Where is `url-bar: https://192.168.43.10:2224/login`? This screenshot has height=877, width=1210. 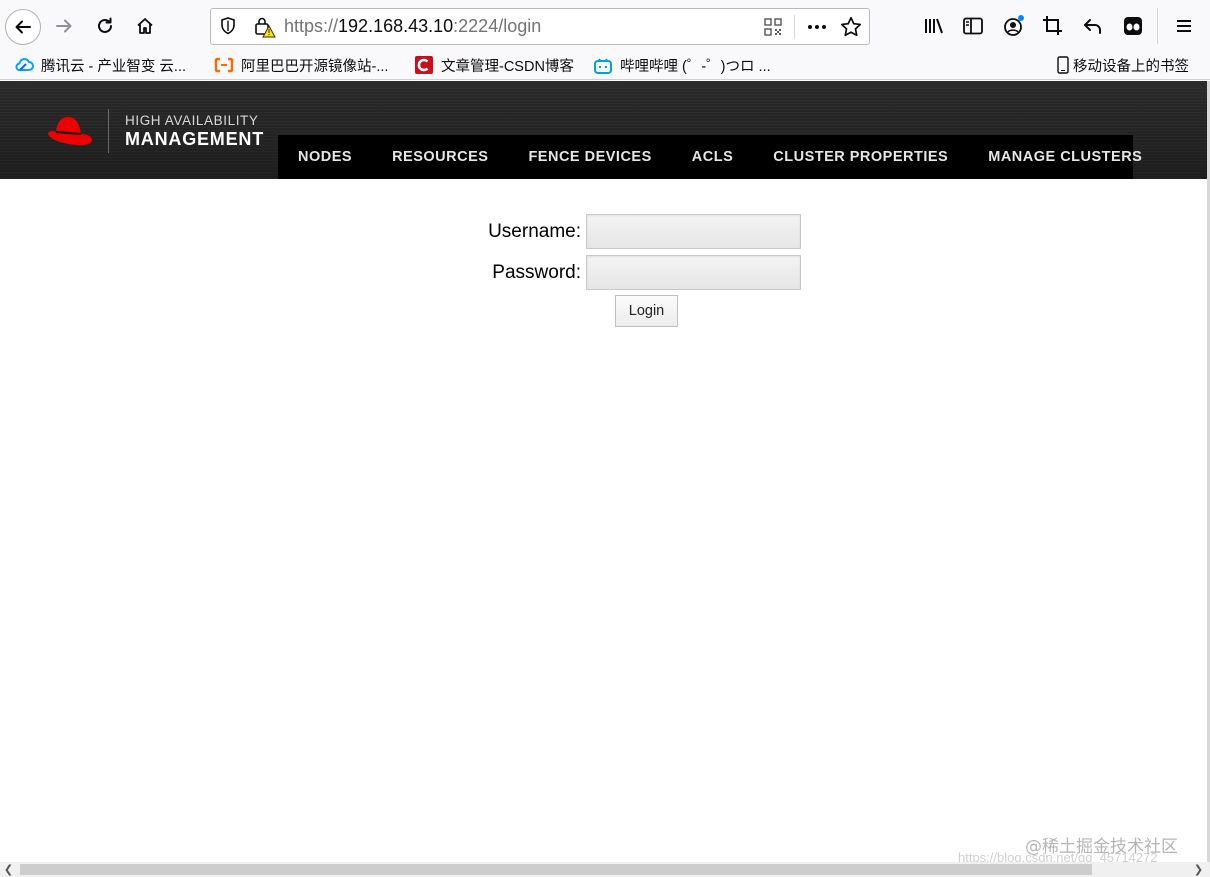
url-bar: https://192.168.43.10:2224/login is located at coordinates (540, 26).